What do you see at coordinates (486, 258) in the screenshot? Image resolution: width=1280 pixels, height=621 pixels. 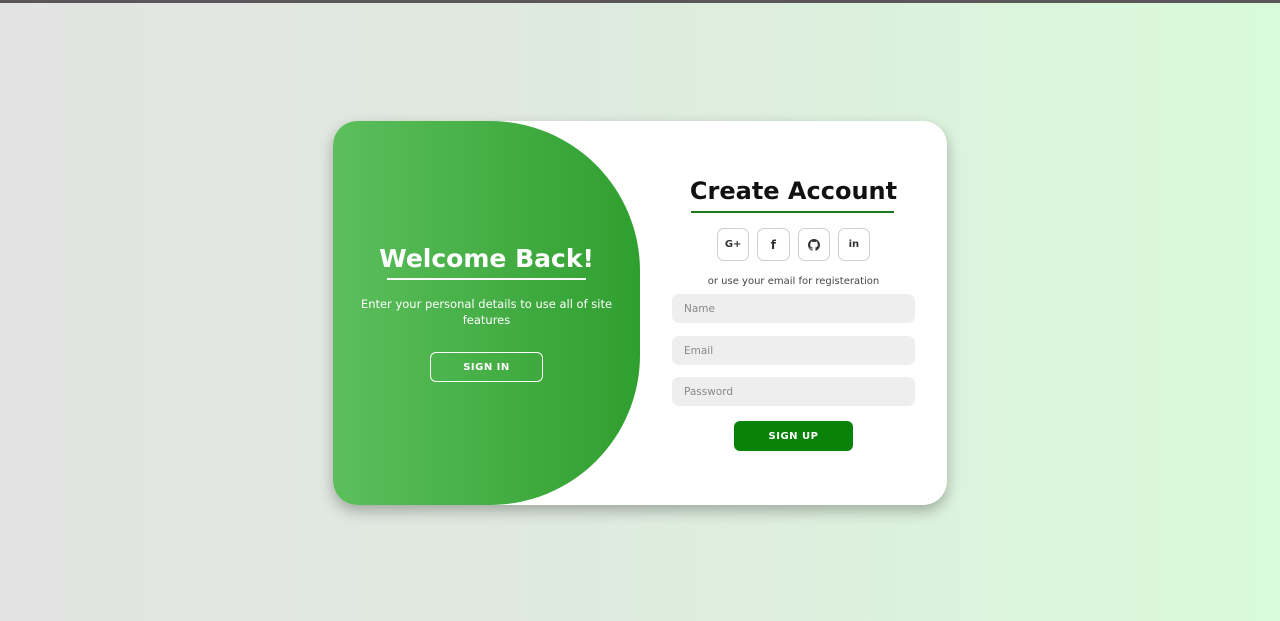 I see `welcome-title: Welcome Back!` at bounding box center [486, 258].